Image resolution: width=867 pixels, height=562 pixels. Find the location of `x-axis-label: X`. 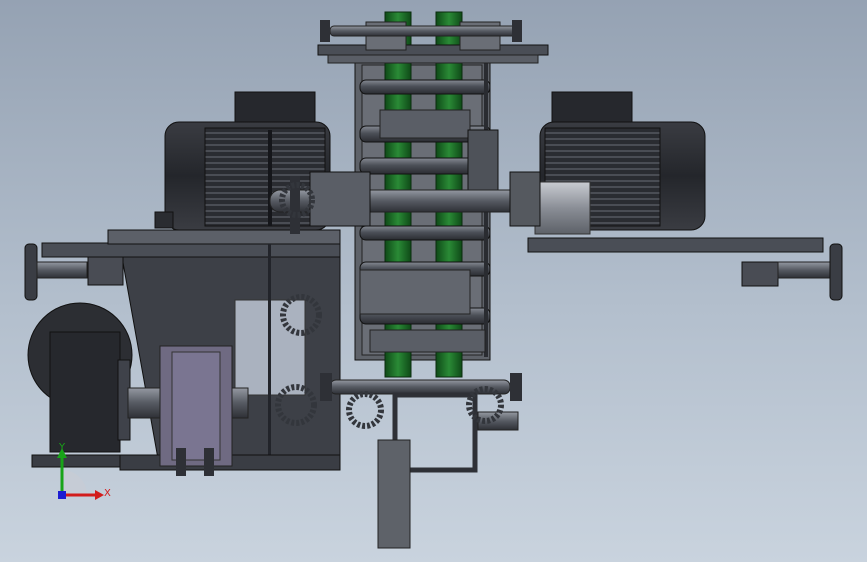

x-axis-label: X is located at coordinates (107, 493).